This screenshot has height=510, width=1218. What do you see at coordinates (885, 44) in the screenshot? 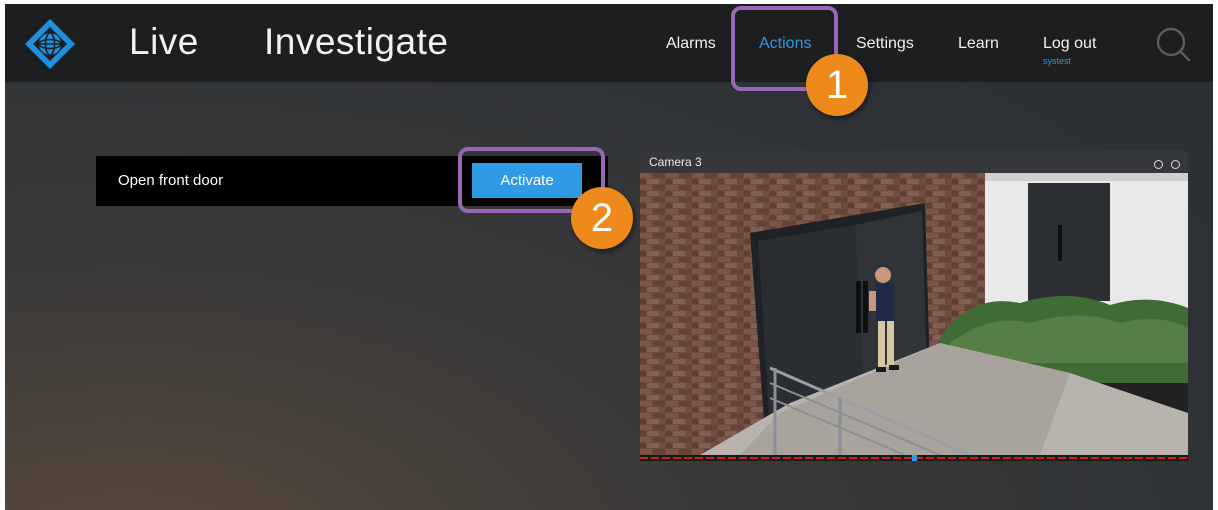
I see `nav-settings: Settings` at bounding box center [885, 44].